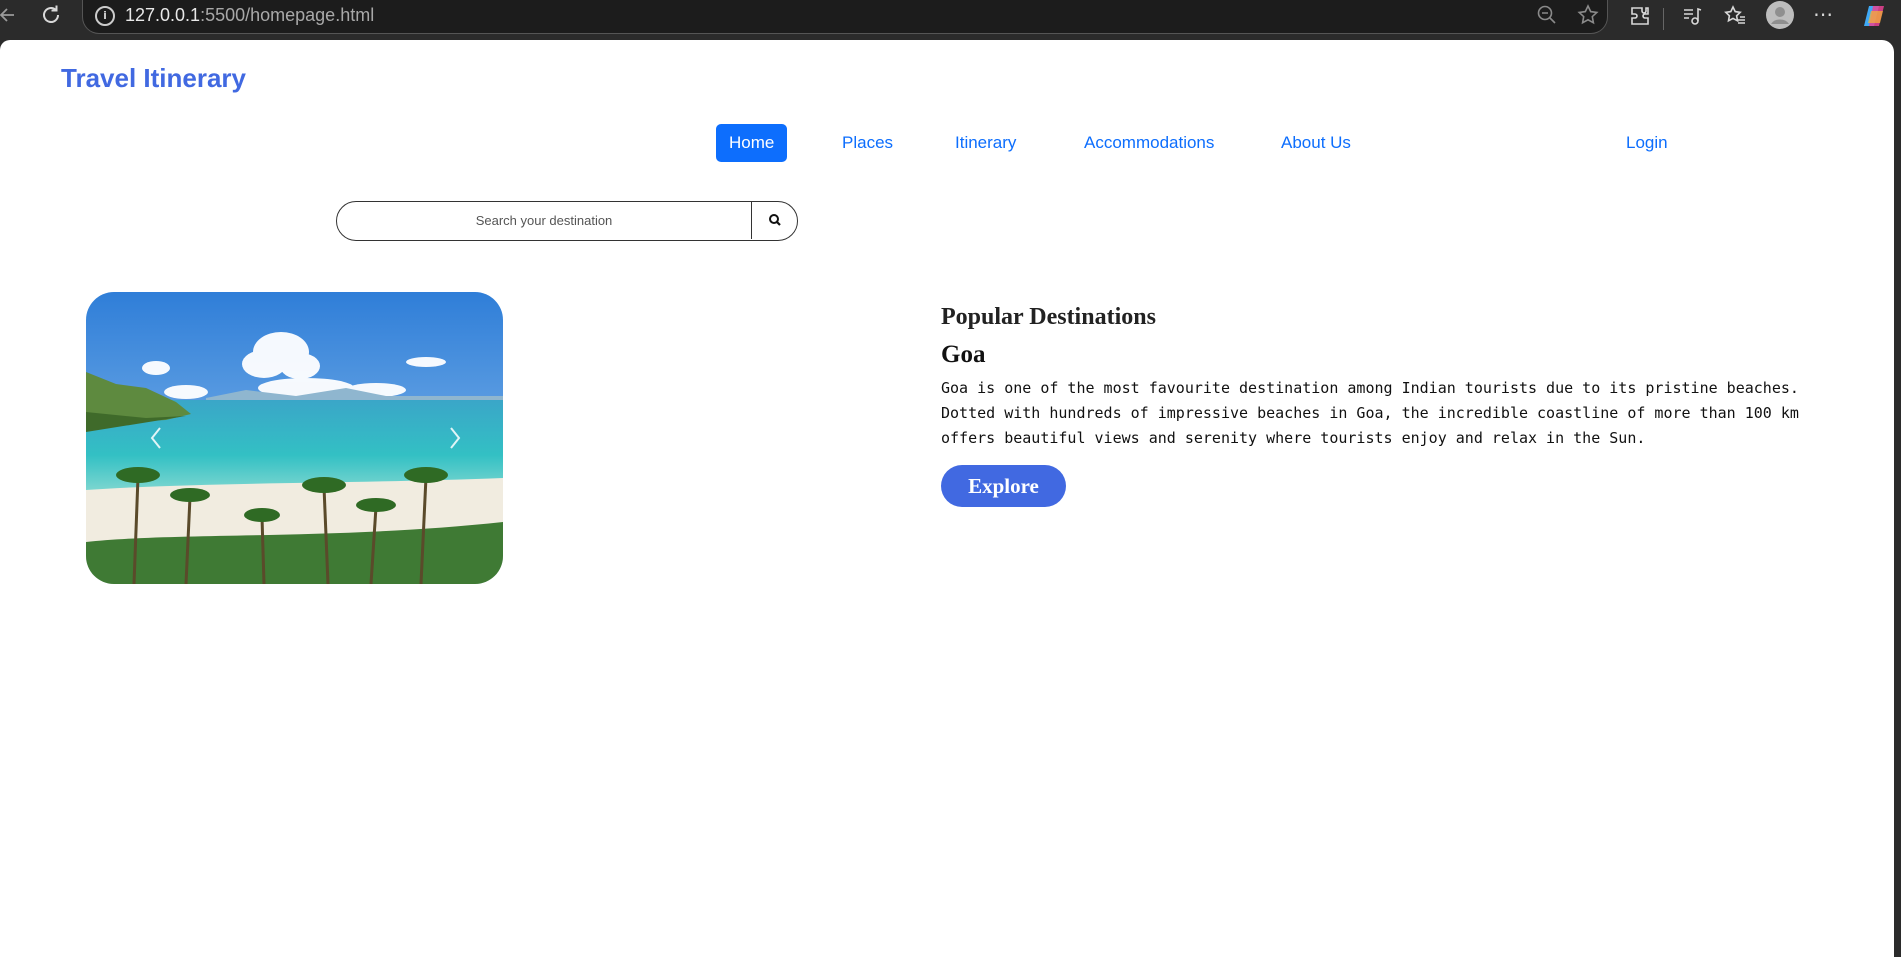 The image size is (1901, 957). I want to click on media-icon, so click(1692, 18).